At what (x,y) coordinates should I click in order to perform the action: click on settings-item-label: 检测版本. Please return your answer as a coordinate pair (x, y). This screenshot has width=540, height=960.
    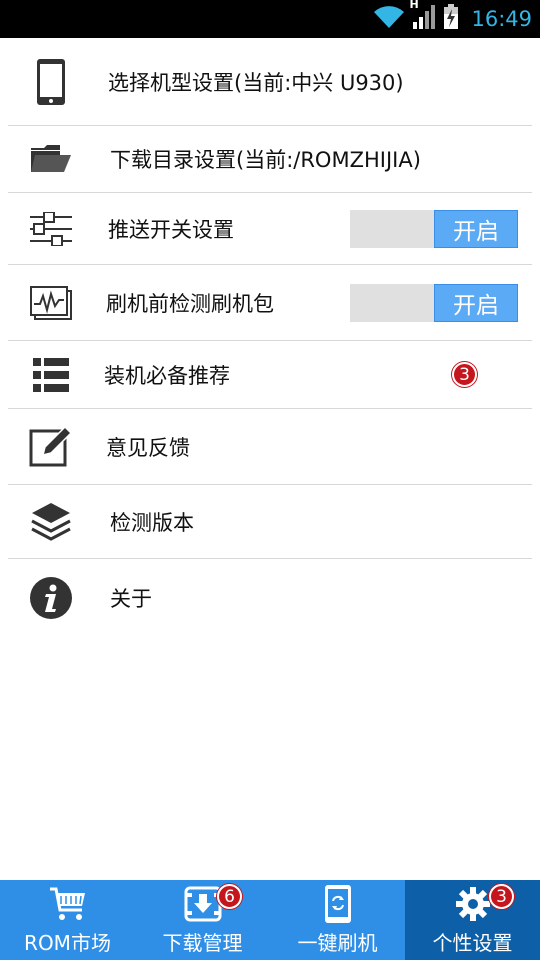
    Looking at the image, I should click on (152, 522).